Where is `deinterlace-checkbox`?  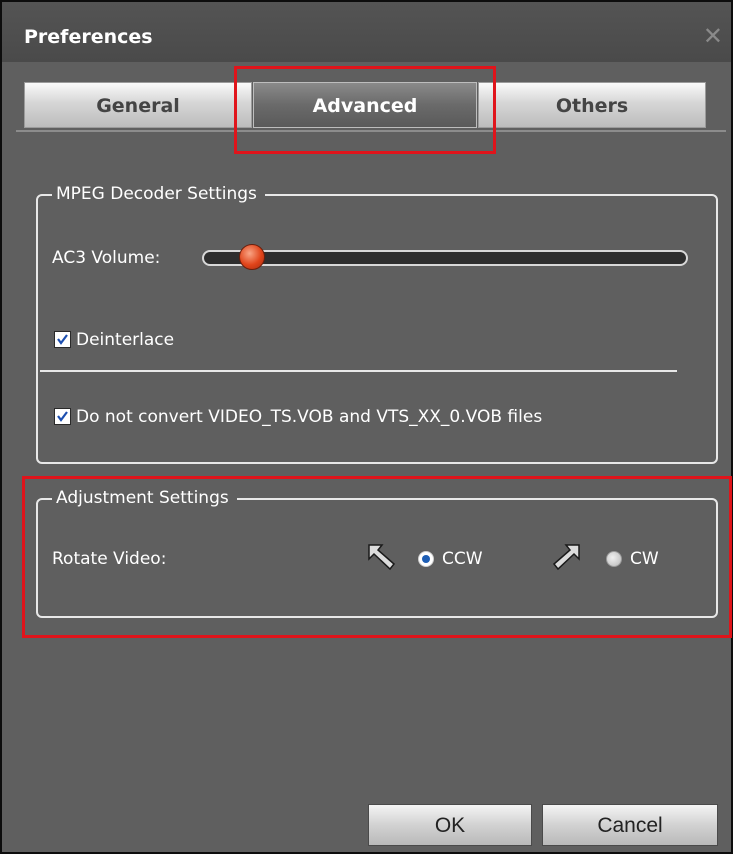 deinterlace-checkbox is located at coordinates (62, 339).